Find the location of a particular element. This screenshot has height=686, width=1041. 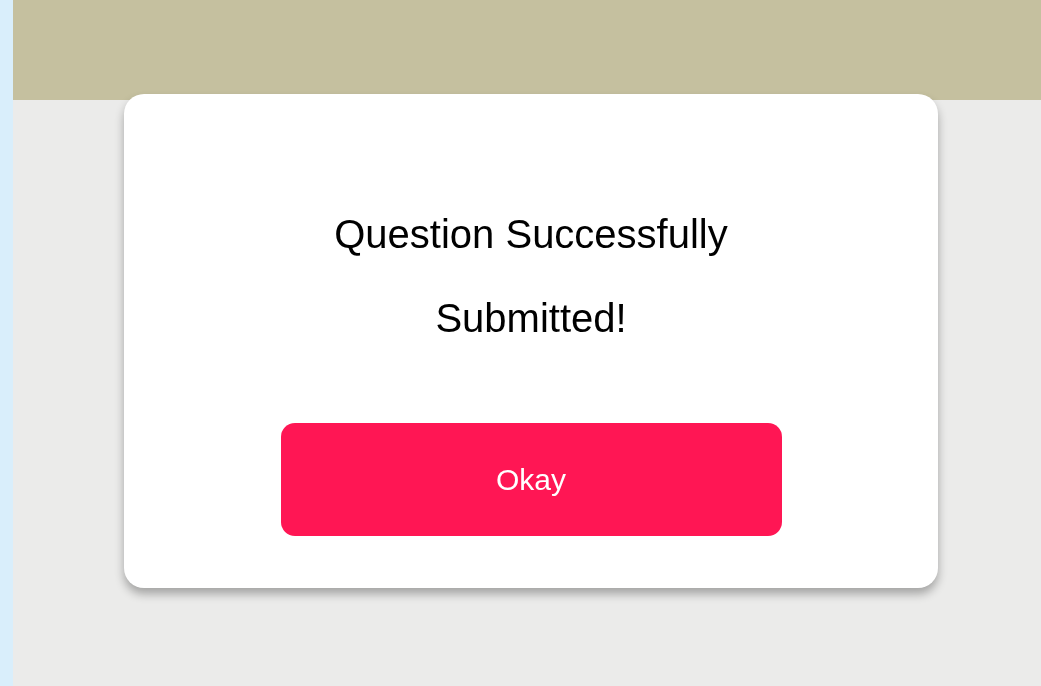

dialog-message: Question Successfully Submitted! is located at coordinates (531, 276).